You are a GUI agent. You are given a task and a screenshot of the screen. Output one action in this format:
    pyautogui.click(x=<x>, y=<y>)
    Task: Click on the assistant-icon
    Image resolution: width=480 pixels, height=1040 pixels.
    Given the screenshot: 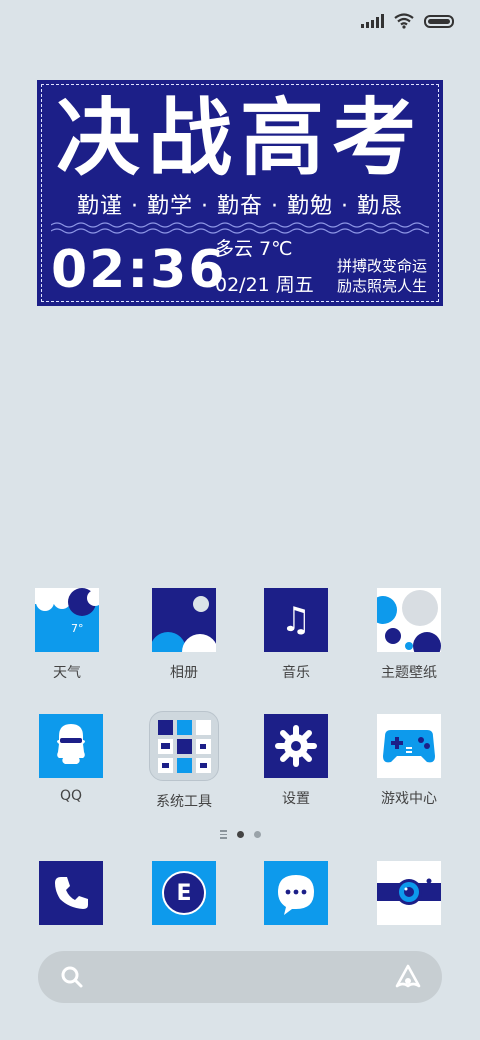 What is the action you would take?
    pyautogui.click(x=408, y=977)
    